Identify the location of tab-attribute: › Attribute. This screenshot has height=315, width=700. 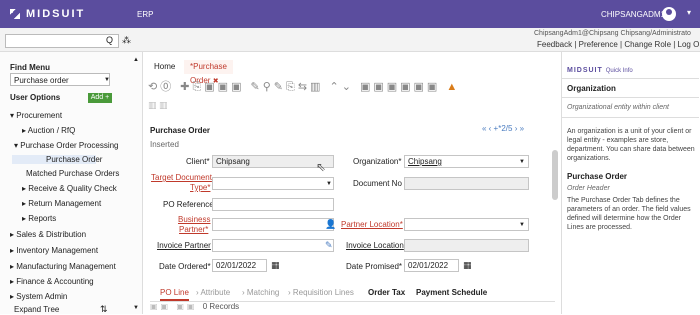
(213, 292).